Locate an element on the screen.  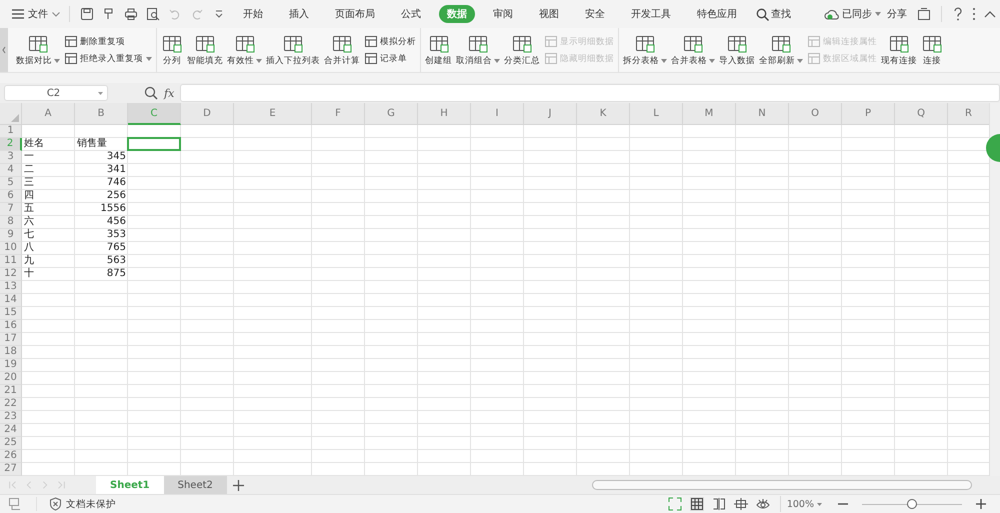
menu-tab: 页面布局 is located at coordinates (355, 14).